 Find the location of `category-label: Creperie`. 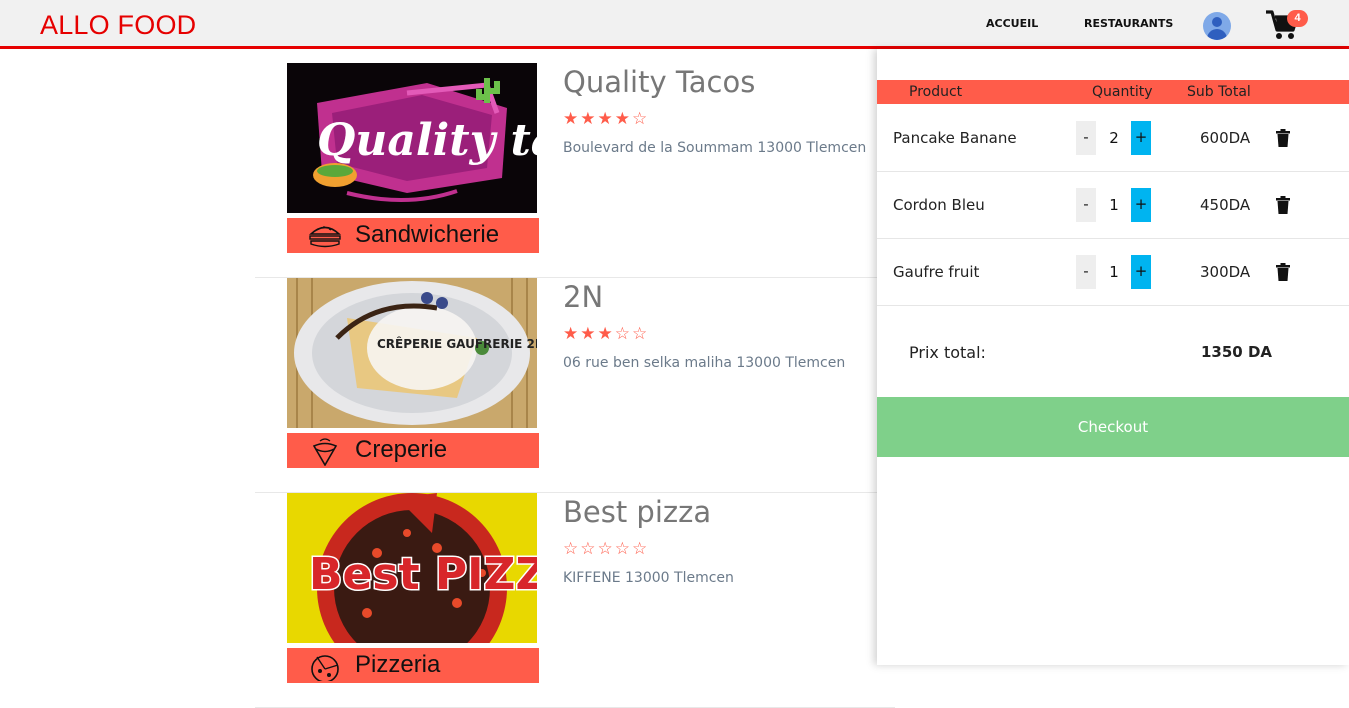

category-label: Creperie is located at coordinates (401, 449).